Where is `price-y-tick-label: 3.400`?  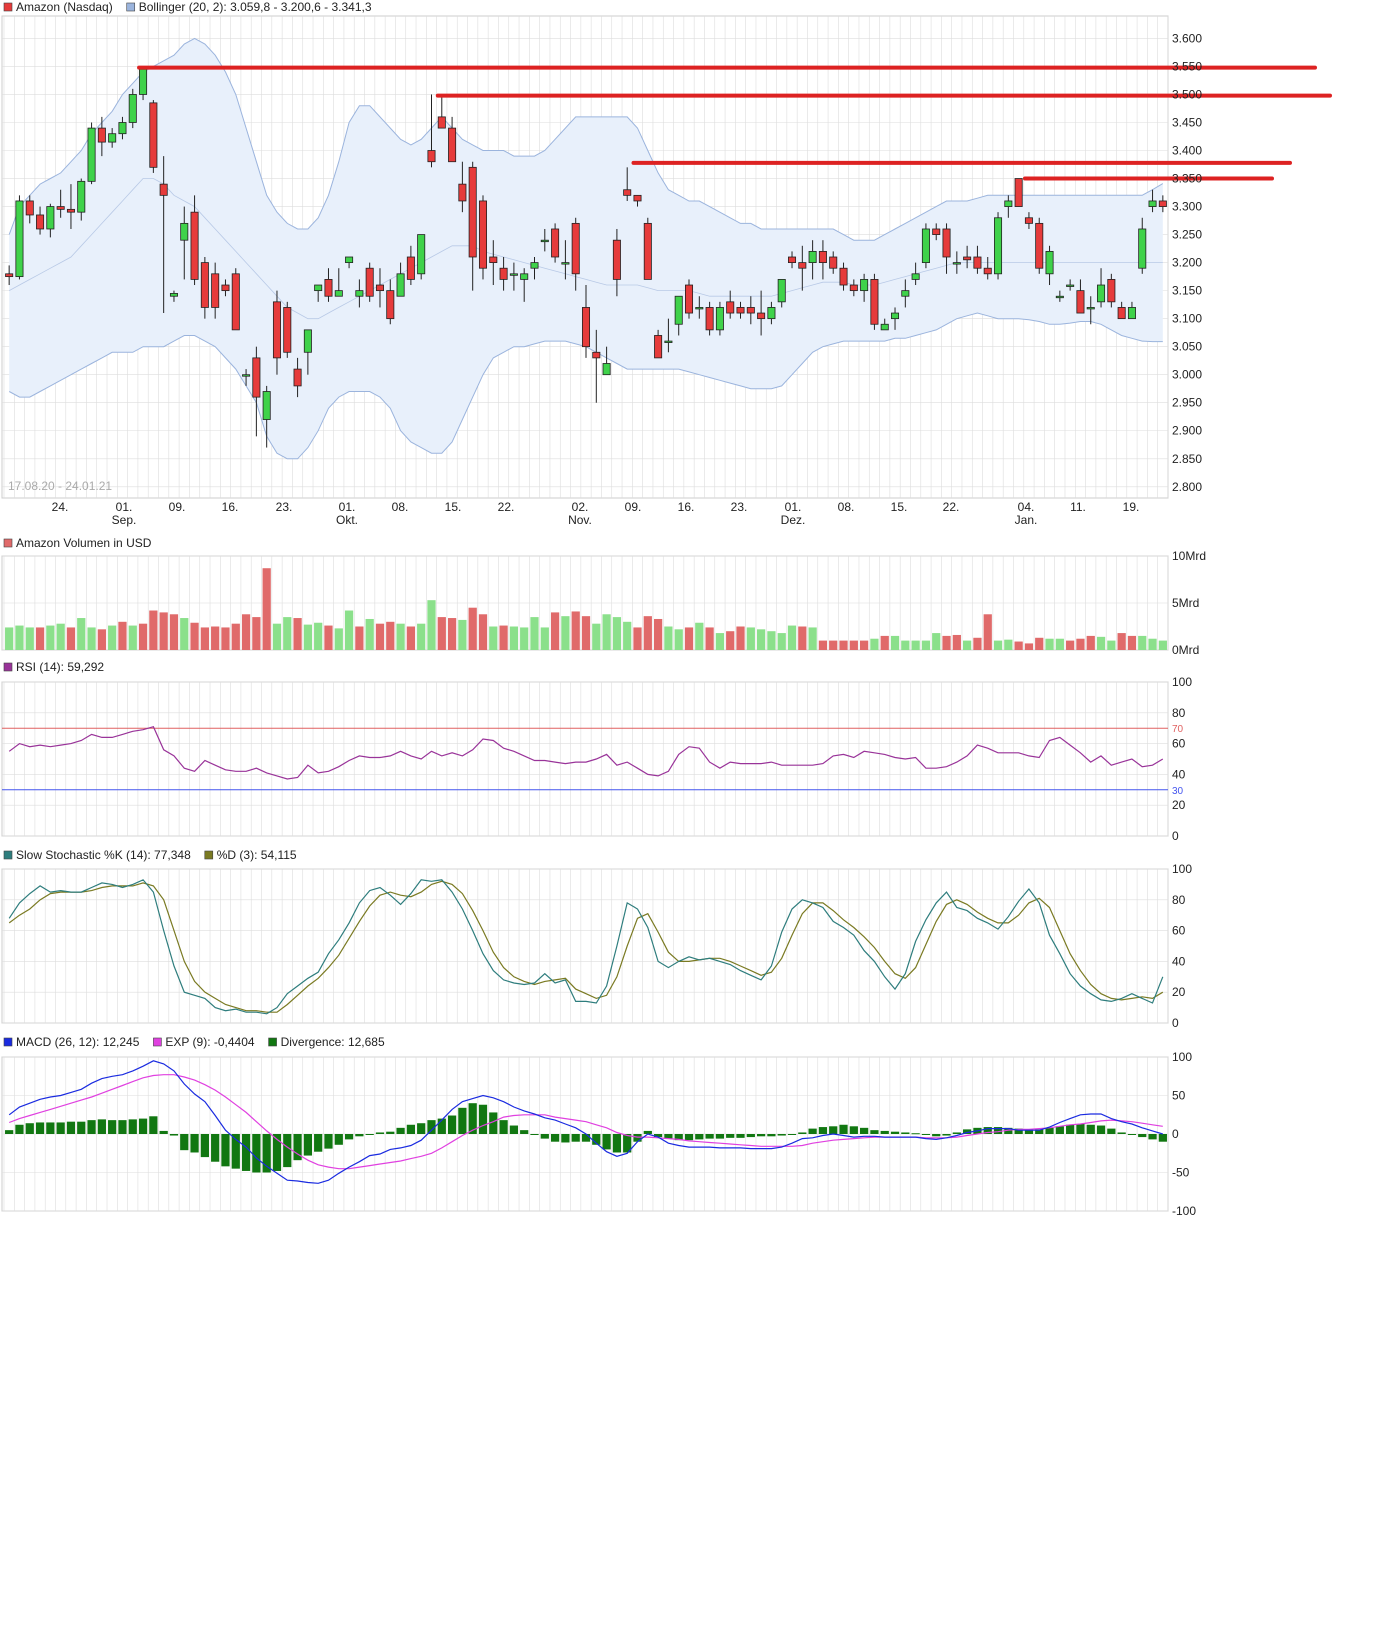 price-y-tick-label: 3.400 is located at coordinates (1187, 151).